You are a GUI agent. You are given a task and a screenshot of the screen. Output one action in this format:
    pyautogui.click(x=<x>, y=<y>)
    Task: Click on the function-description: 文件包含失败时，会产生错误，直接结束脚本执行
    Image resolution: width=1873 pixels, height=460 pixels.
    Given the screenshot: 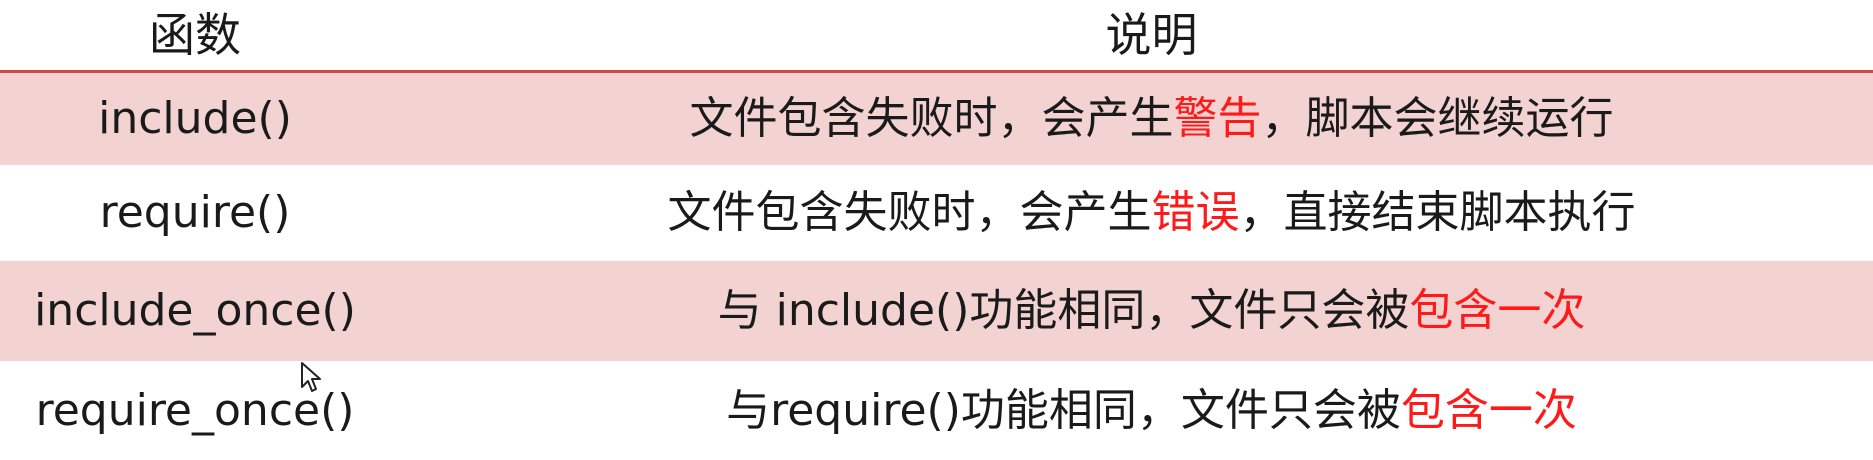 What is the action you would take?
    pyautogui.click(x=1131, y=213)
    